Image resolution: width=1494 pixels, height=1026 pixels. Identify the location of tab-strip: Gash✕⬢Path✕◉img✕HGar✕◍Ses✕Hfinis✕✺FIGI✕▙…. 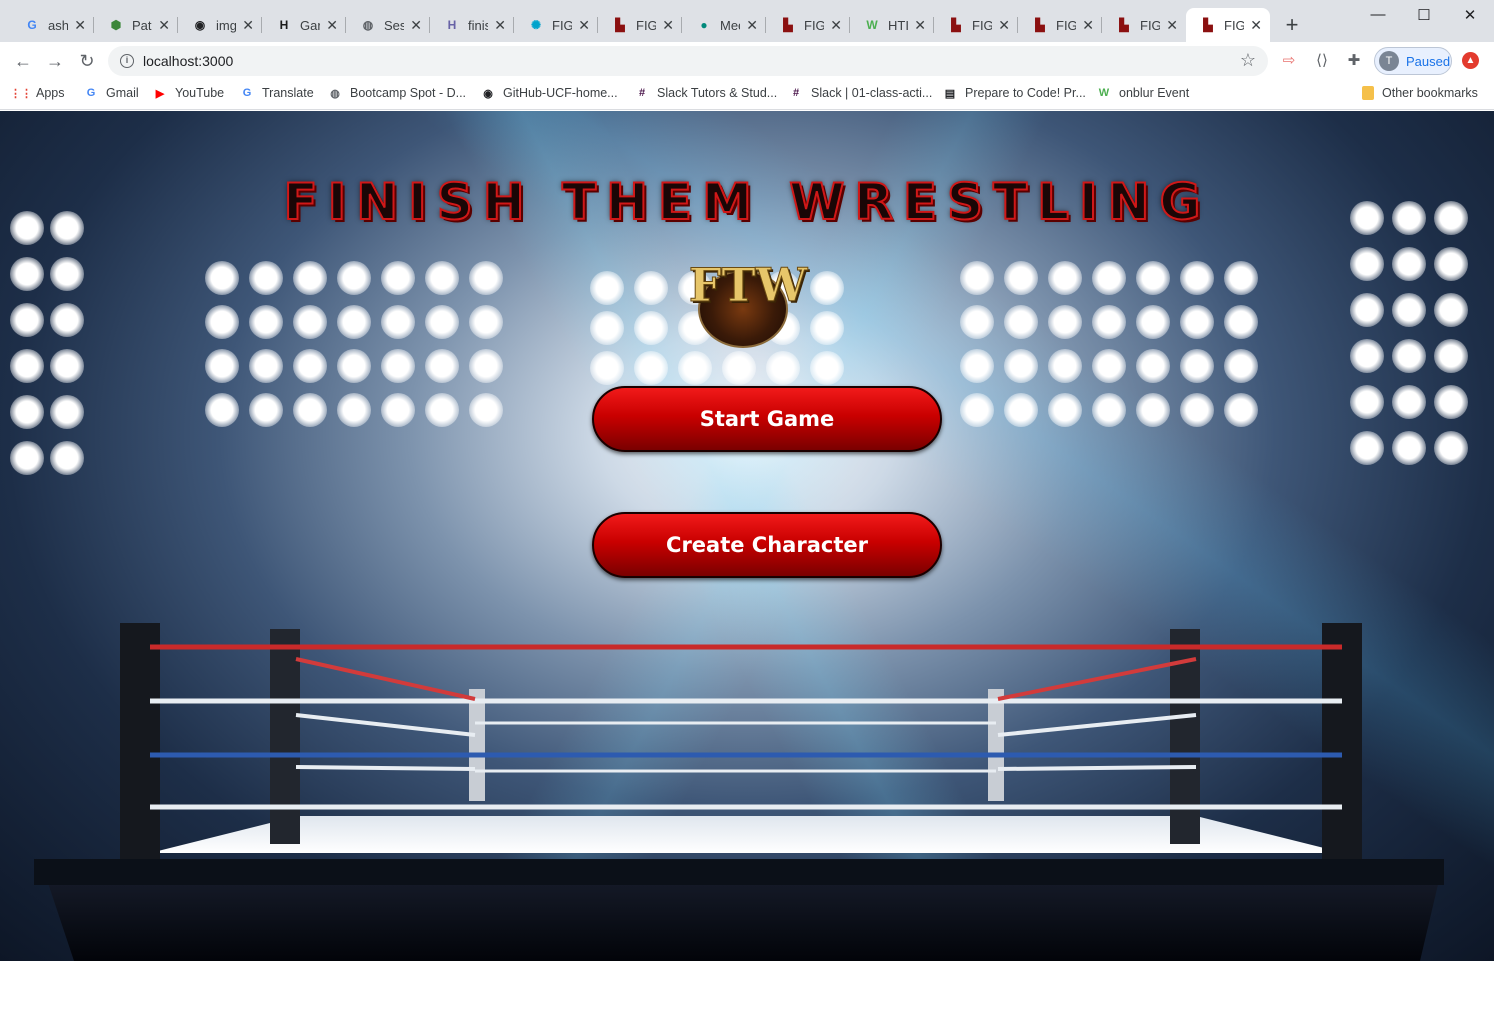
(747, 21).